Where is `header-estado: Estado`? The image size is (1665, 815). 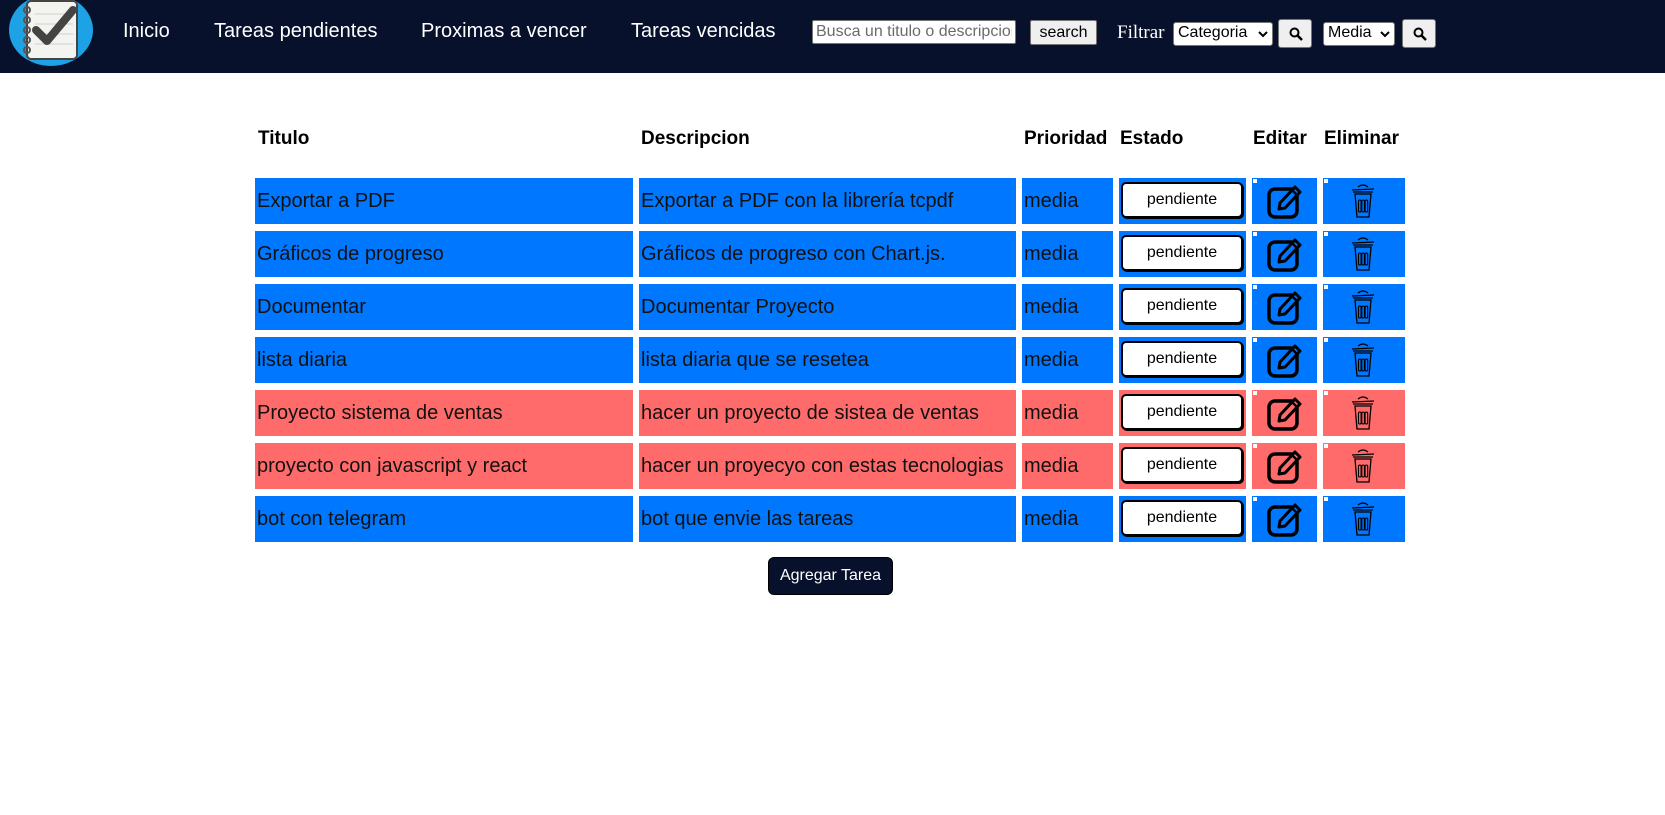
header-estado: Estado is located at coordinates (1152, 138).